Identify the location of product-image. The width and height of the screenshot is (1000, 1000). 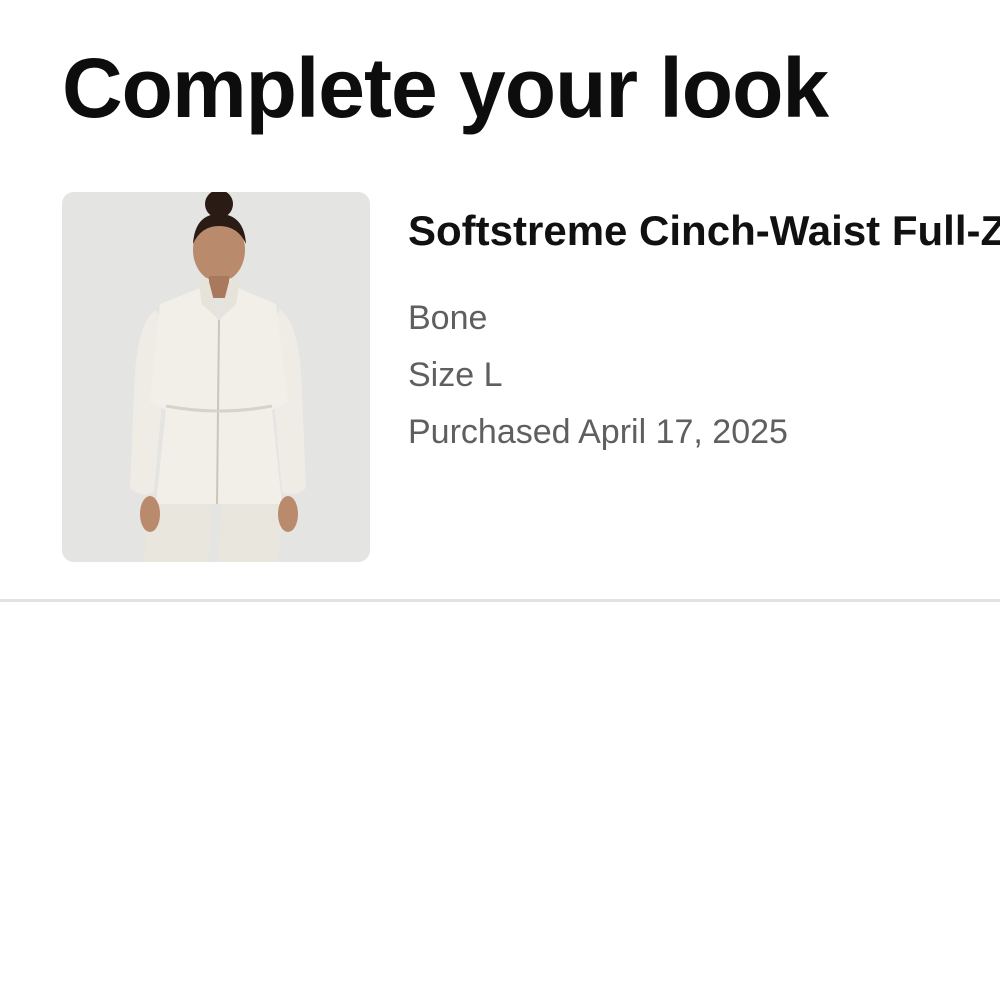
(216, 377).